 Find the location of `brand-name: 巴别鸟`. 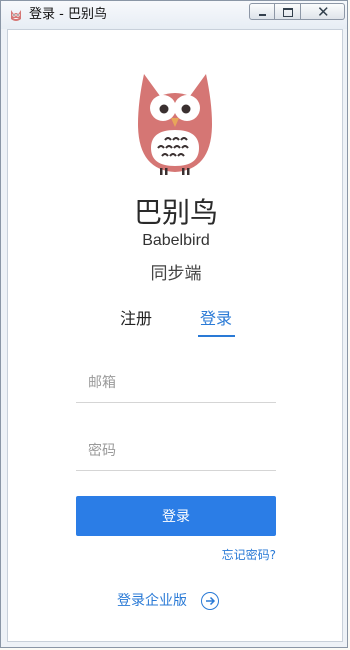

brand-name: 巴别鸟 is located at coordinates (175, 212).